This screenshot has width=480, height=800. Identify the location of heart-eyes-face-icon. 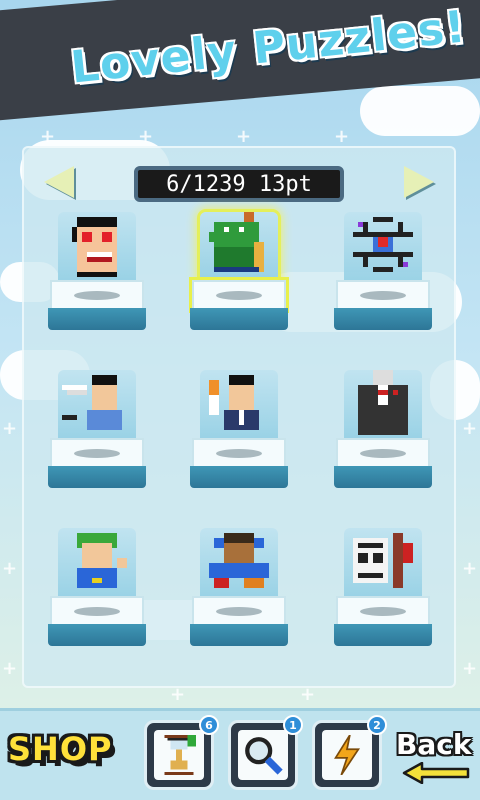
(94, 247).